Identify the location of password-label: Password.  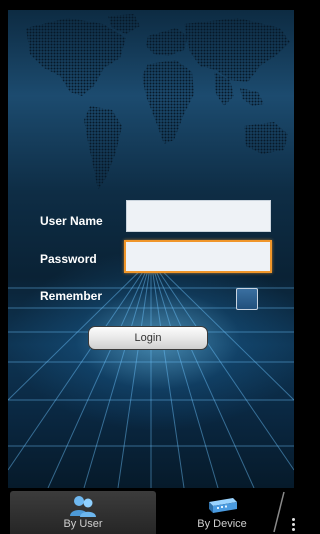
(68, 259).